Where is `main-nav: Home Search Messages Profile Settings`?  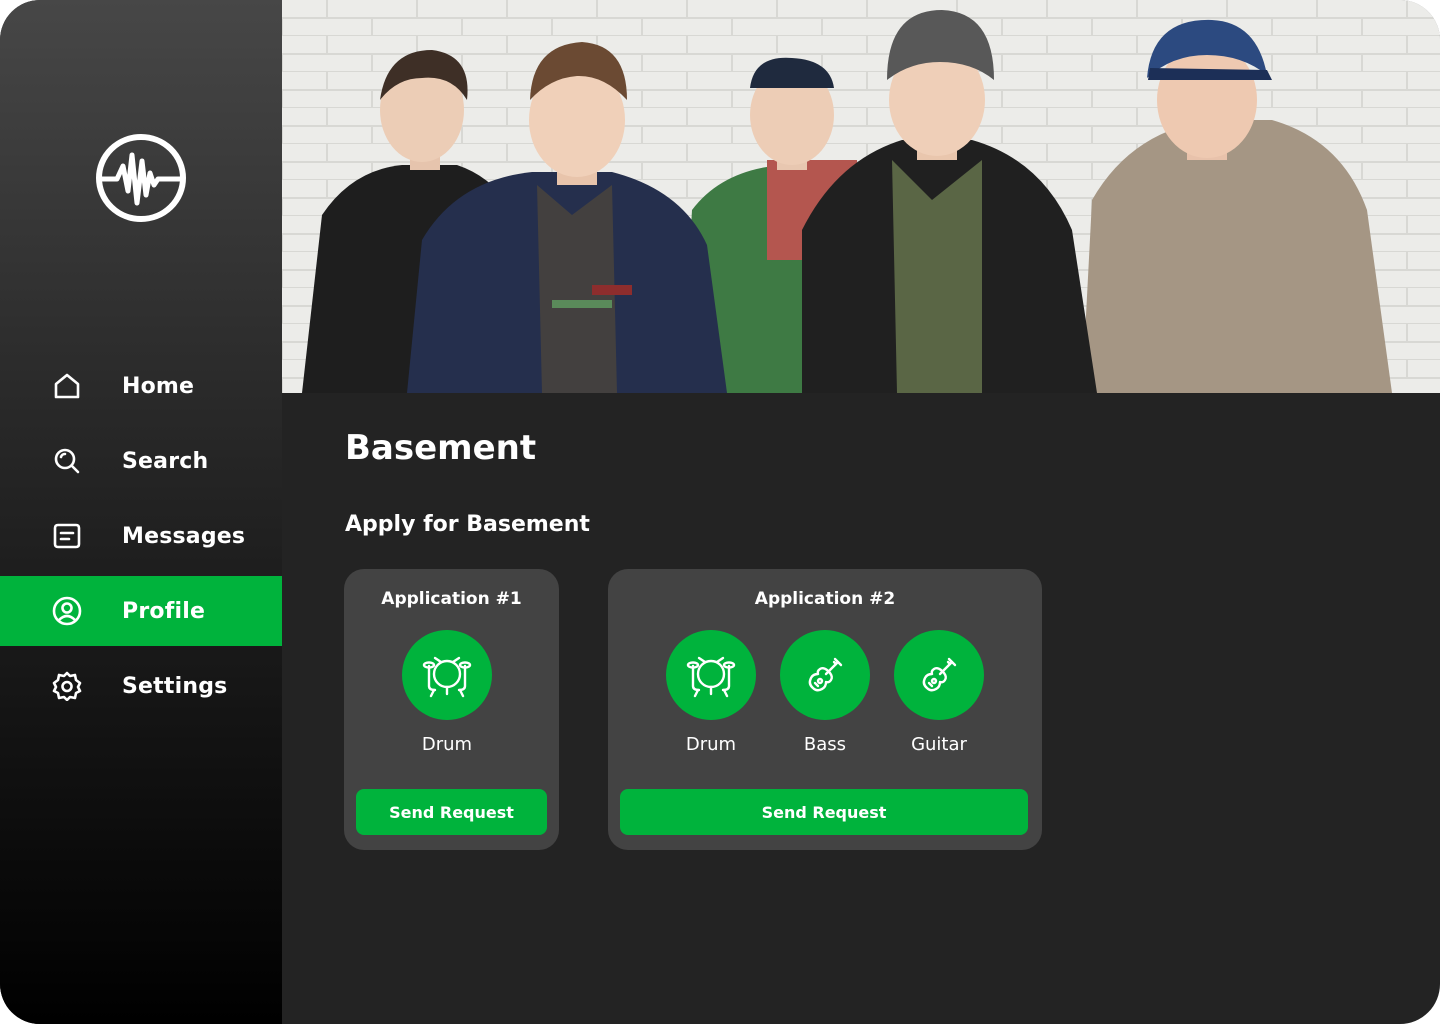 main-nav: Home Search Messages Profile Settings is located at coordinates (141, 538).